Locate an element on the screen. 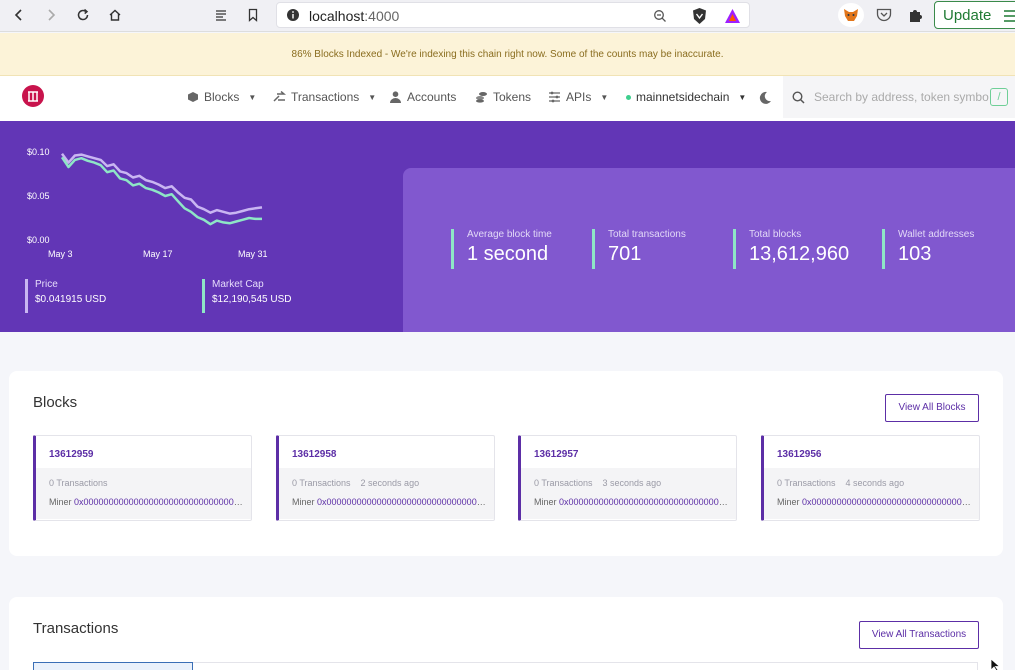 The width and height of the screenshot is (1015, 670). nav-transactions: Transactions ▼ is located at coordinates (324, 97).